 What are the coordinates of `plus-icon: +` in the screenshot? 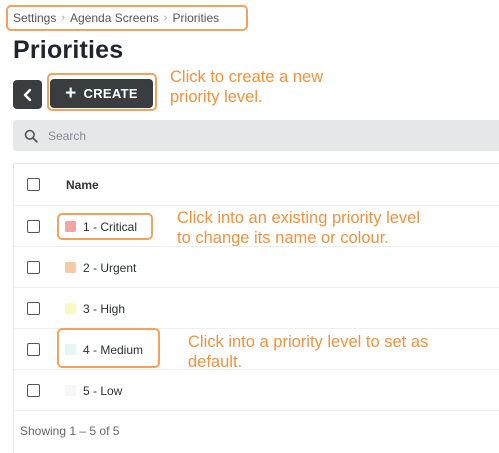 It's located at (71, 93).